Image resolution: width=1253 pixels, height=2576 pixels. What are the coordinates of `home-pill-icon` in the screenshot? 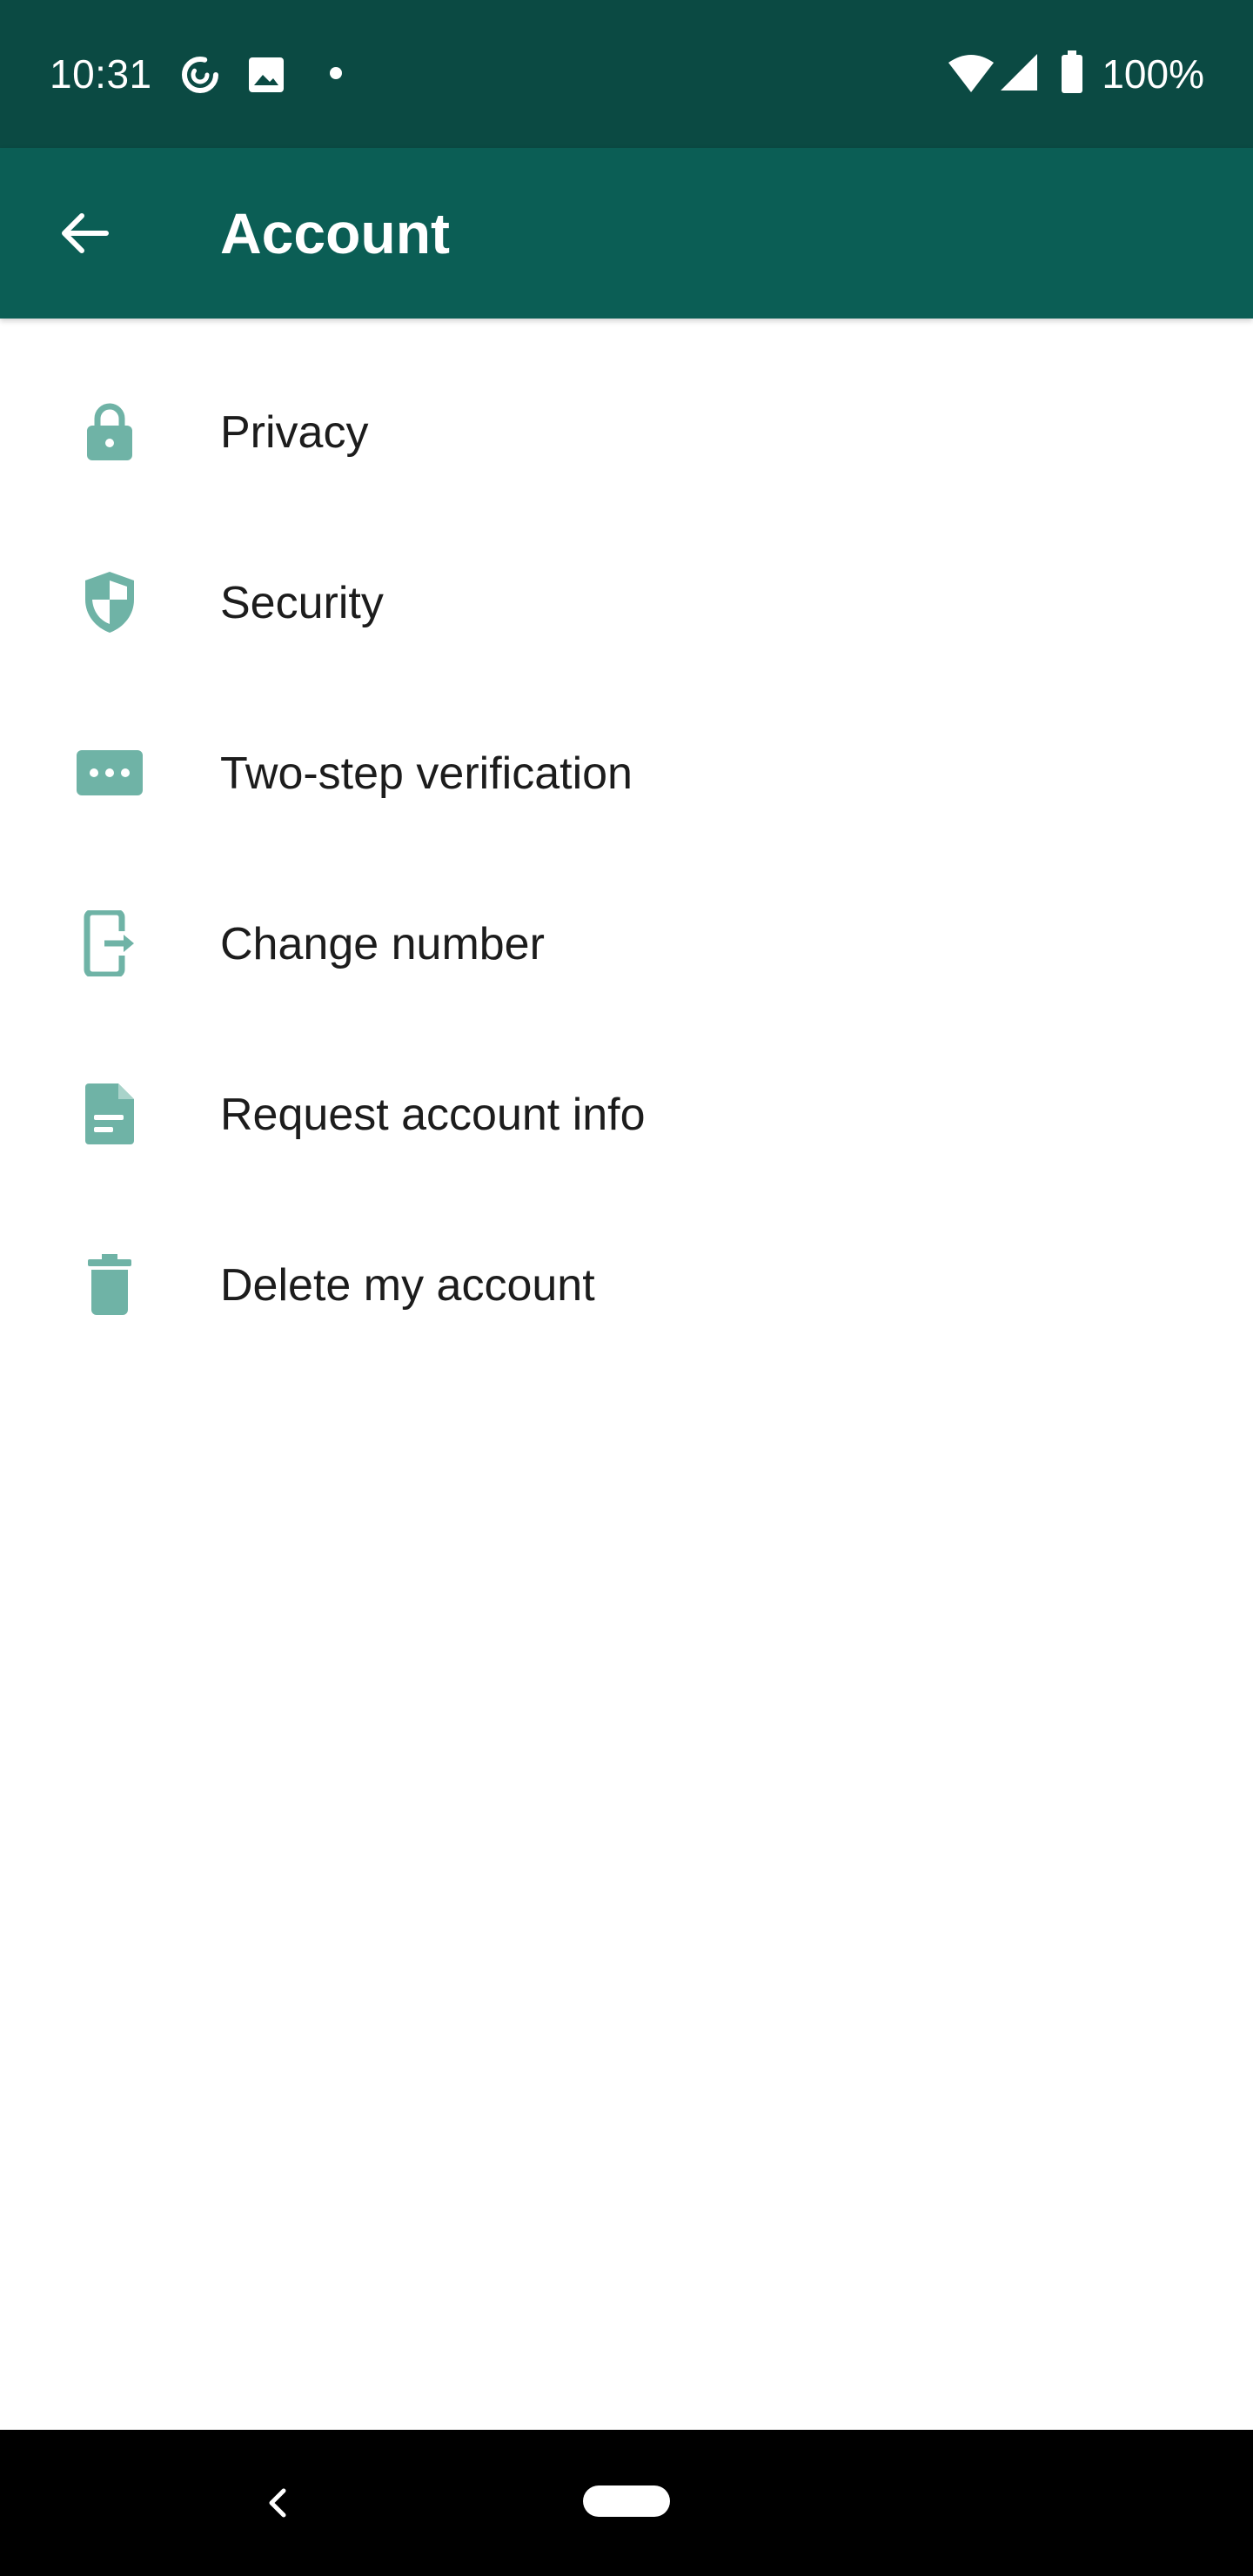 It's located at (626, 2501).